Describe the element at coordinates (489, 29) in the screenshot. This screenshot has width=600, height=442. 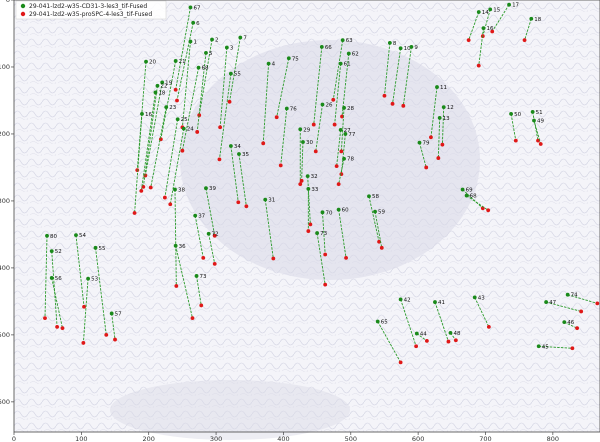
I see `point-label: 16` at that location.